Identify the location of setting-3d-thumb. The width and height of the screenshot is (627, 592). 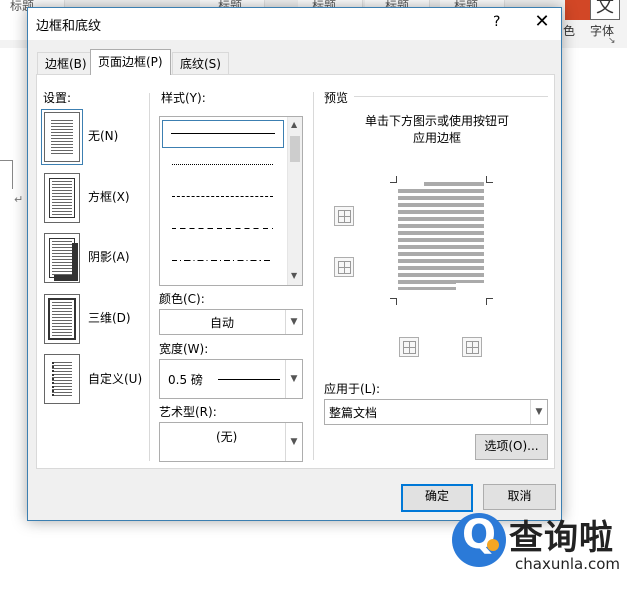
(62, 319).